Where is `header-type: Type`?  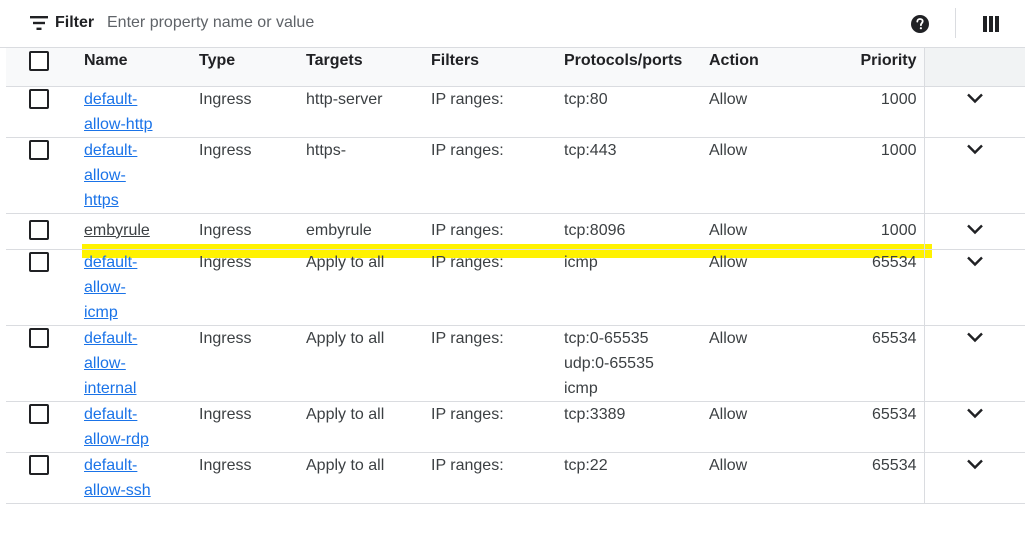 header-type: Type is located at coordinates (252, 67).